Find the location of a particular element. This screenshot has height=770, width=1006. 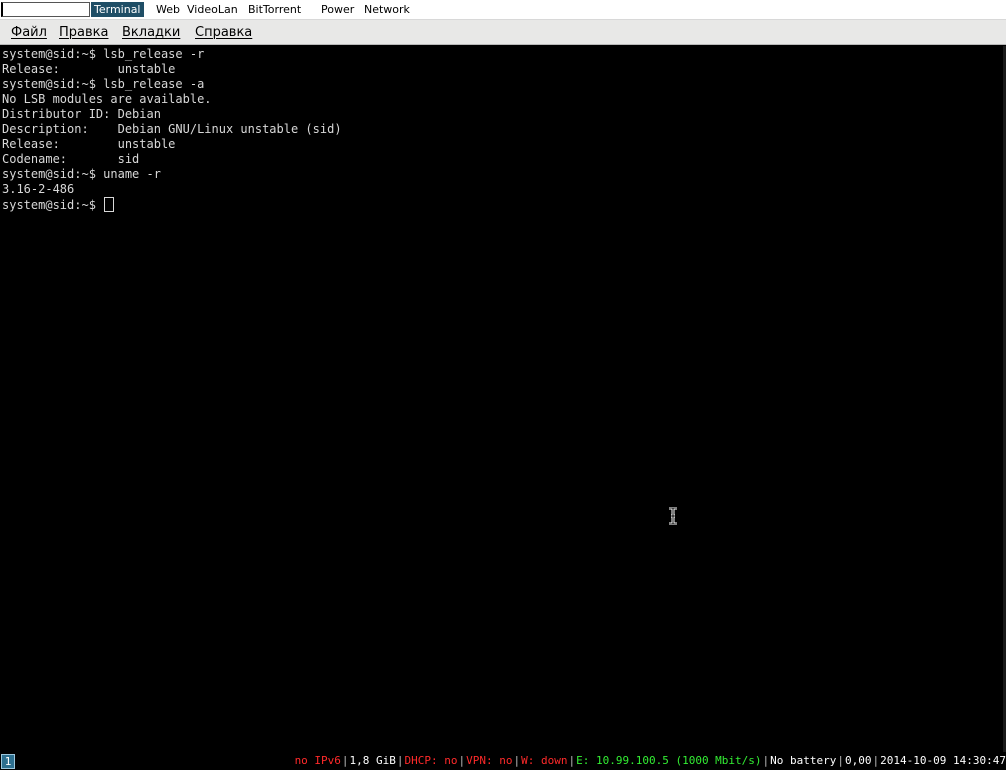

status-item: no IPv6 is located at coordinates (317, 760).